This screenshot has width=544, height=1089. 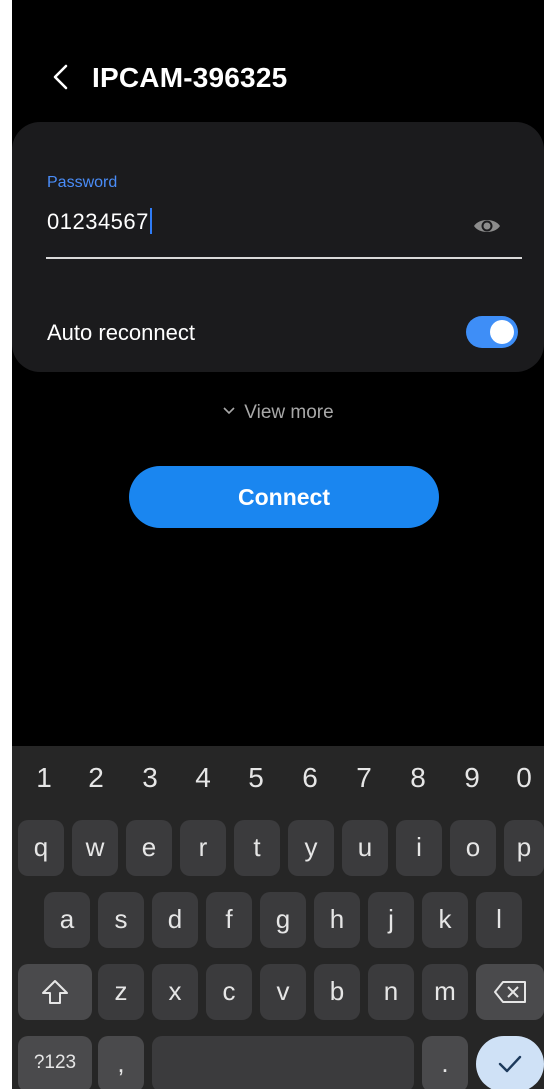 I want to click on key-1: 1, so click(x=44, y=778).